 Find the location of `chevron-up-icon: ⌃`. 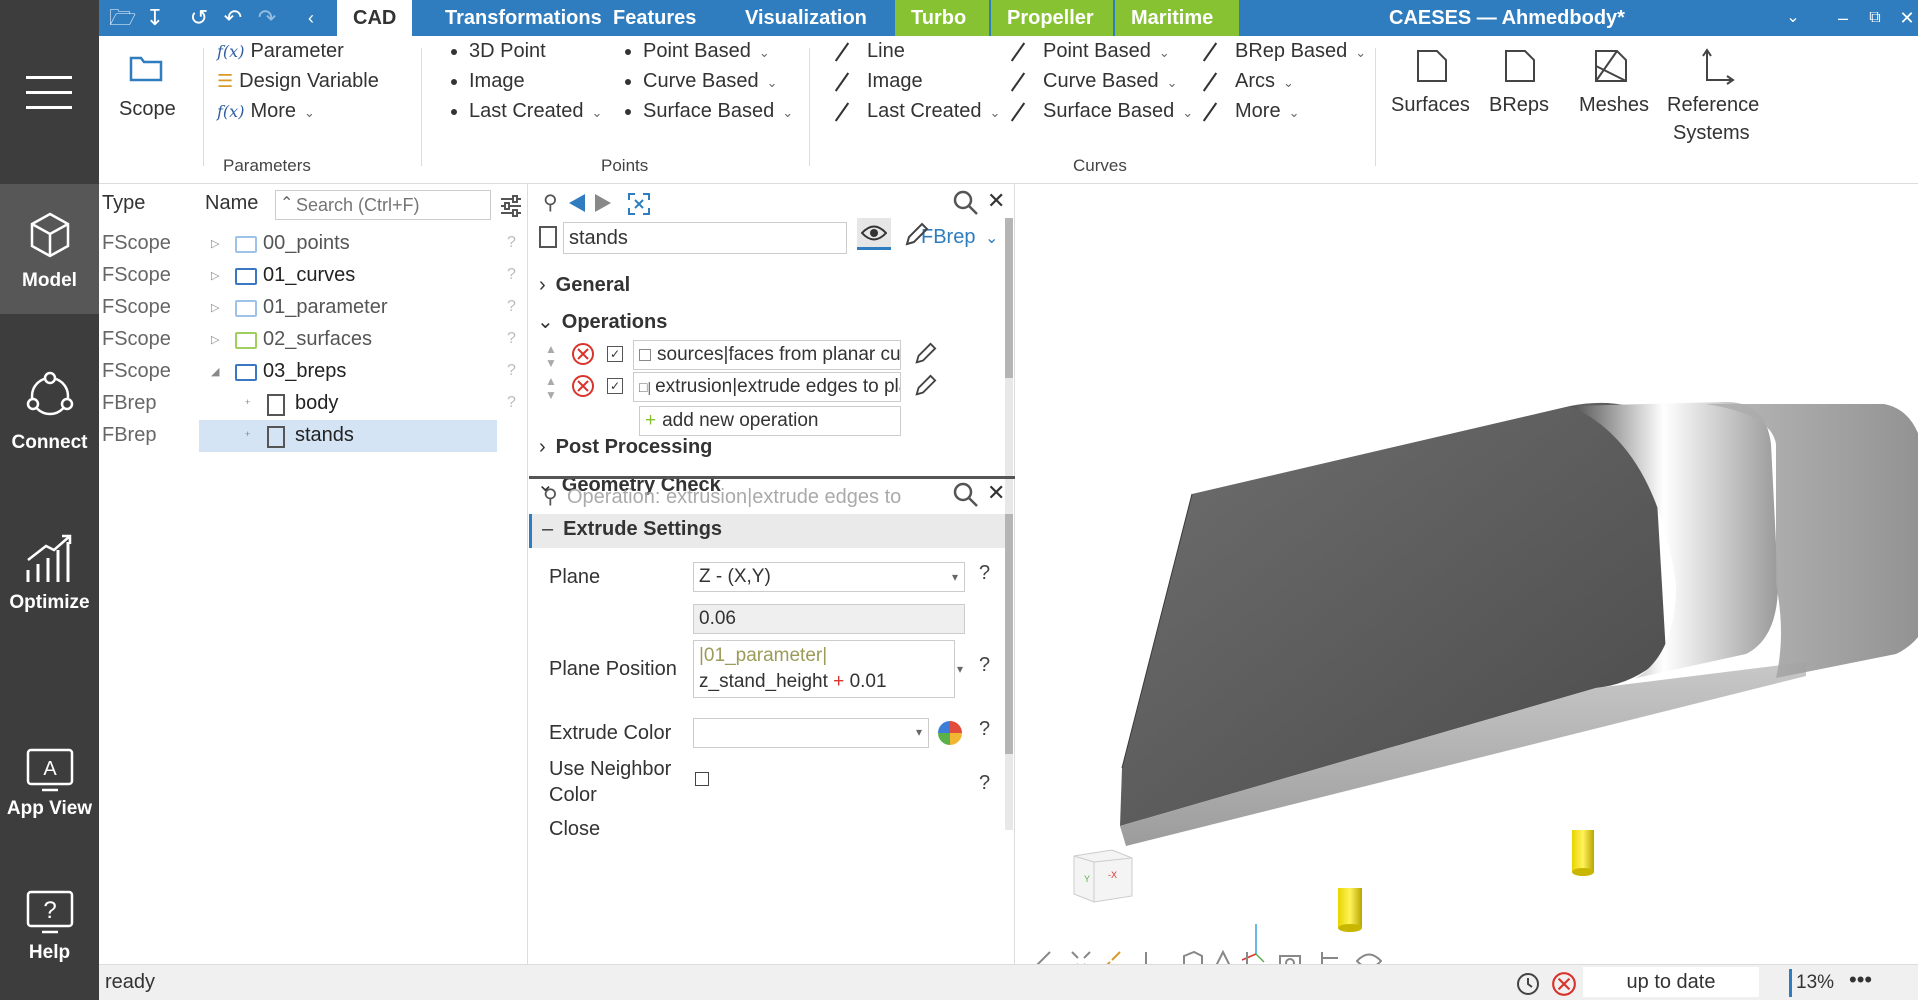

chevron-up-icon: ⌃ is located at coordinates (286, 203).